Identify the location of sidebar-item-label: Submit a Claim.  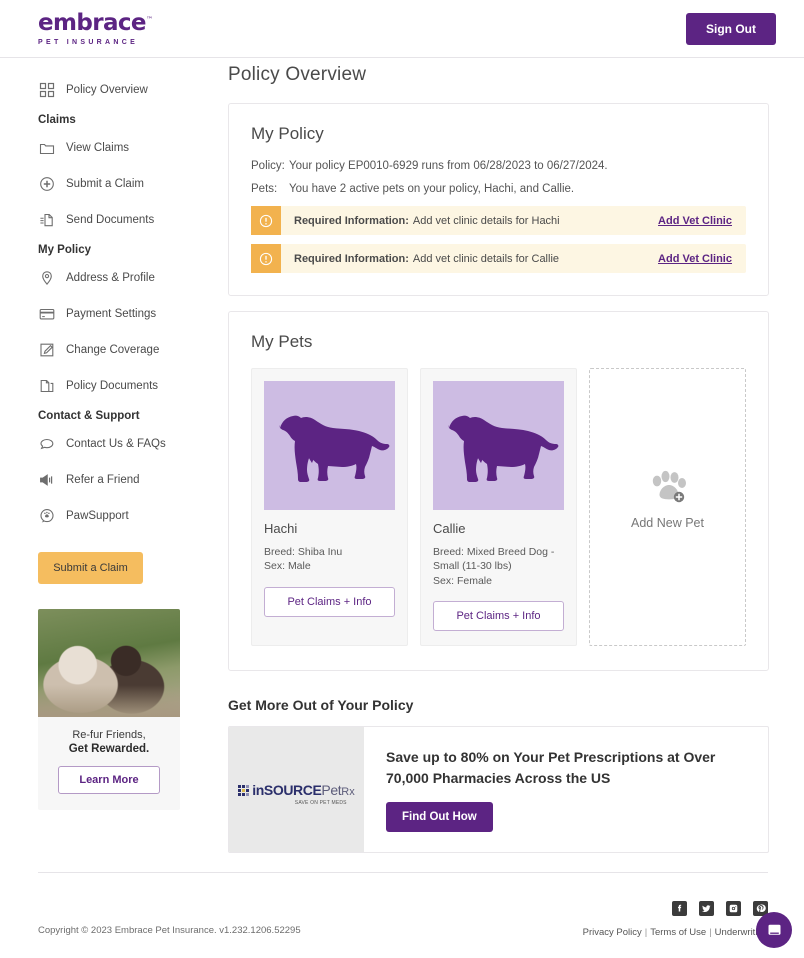
(105, 184).